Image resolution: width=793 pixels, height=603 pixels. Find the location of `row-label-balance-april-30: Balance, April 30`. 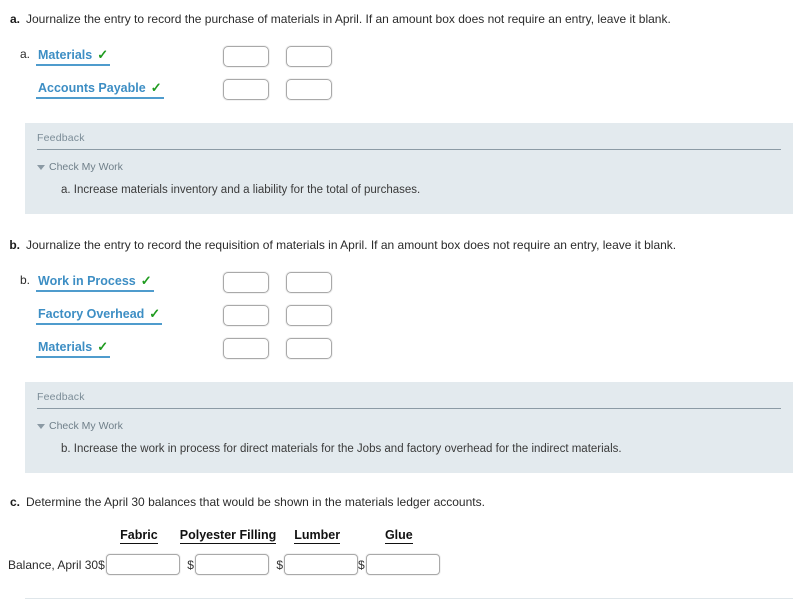

row-label-balance-april-30: Balance, April 30 is located at coordinates (53, 564).